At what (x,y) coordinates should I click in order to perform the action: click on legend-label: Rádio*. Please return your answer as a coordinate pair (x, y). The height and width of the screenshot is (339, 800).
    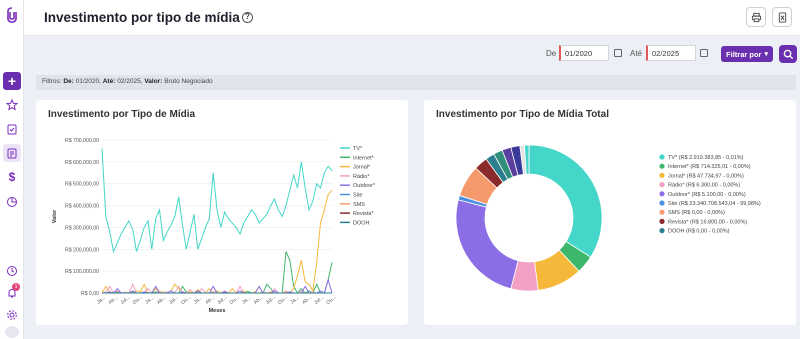
    Looking at the image, I should click on (361, 177).